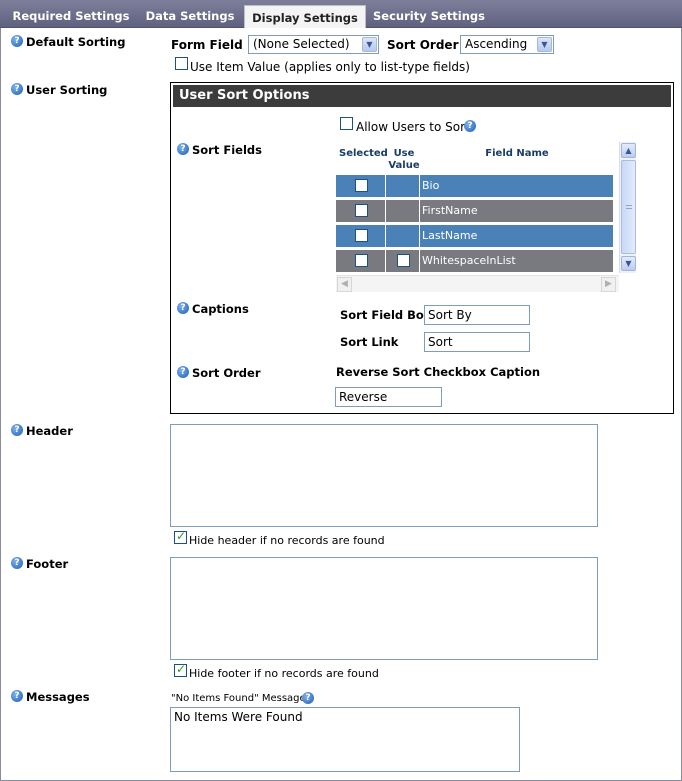 This screenshot has height=781, width=682. Describe the element at coordinates (404, 165) in the screenshot. I see `column-header-value: Value` at that location.